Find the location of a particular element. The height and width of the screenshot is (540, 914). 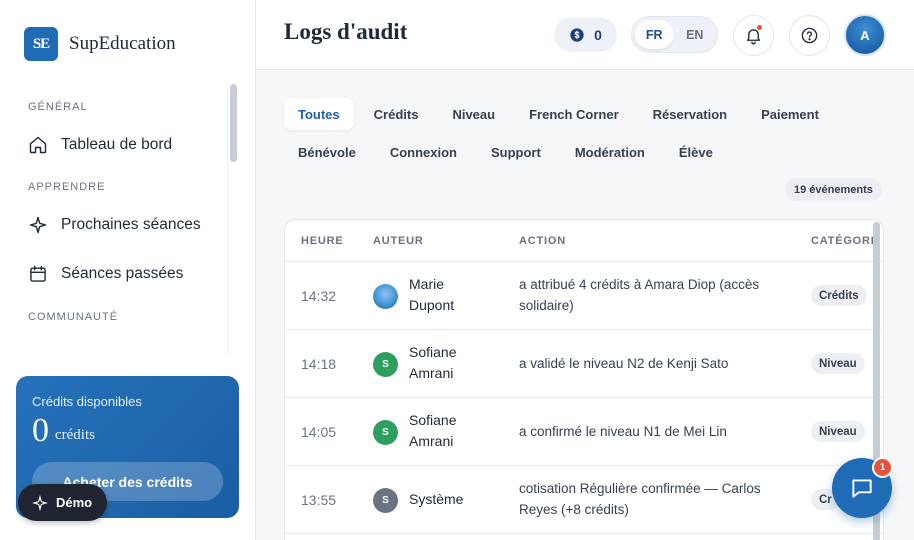

row-author: Marie Dupont is located at coordinates (432, 294).